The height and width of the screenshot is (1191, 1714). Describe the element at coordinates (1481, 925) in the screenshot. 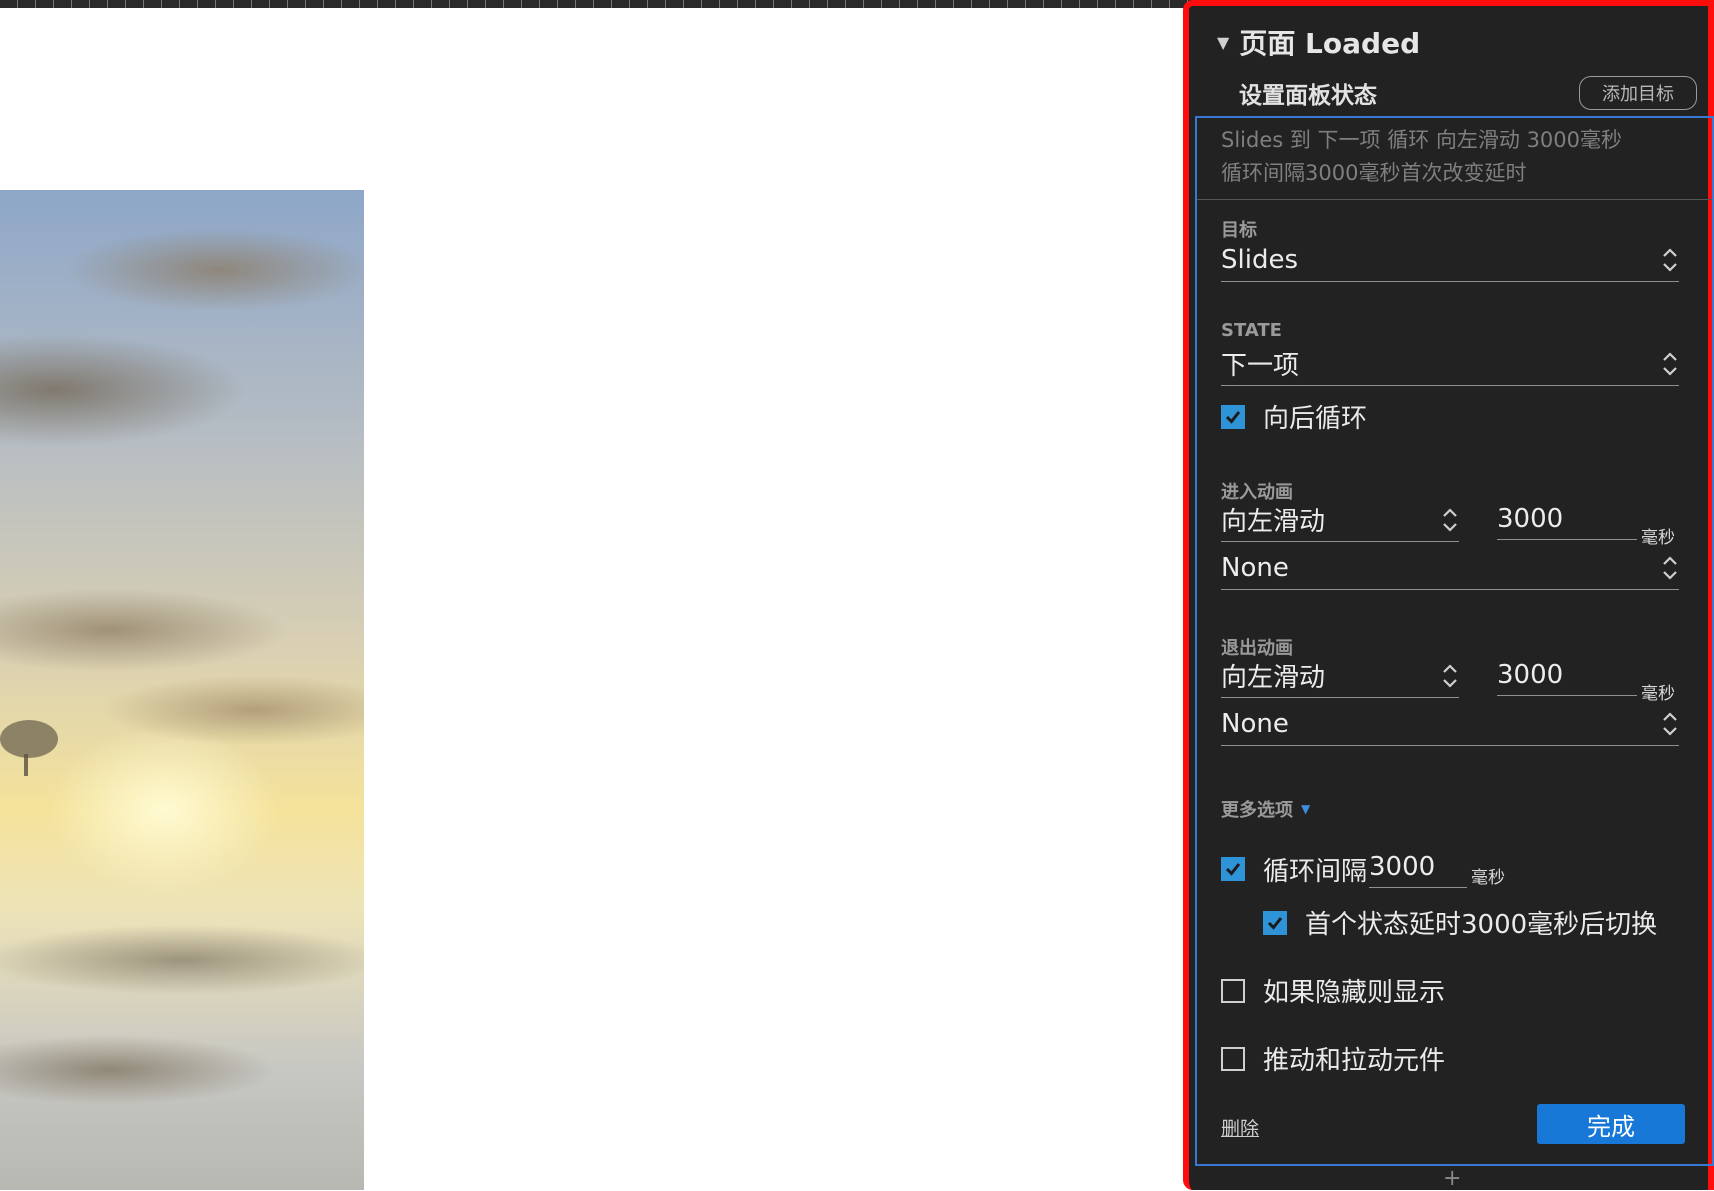

I see `first-delay-label: 首个状态延时3000毫秒后切换` at that location.